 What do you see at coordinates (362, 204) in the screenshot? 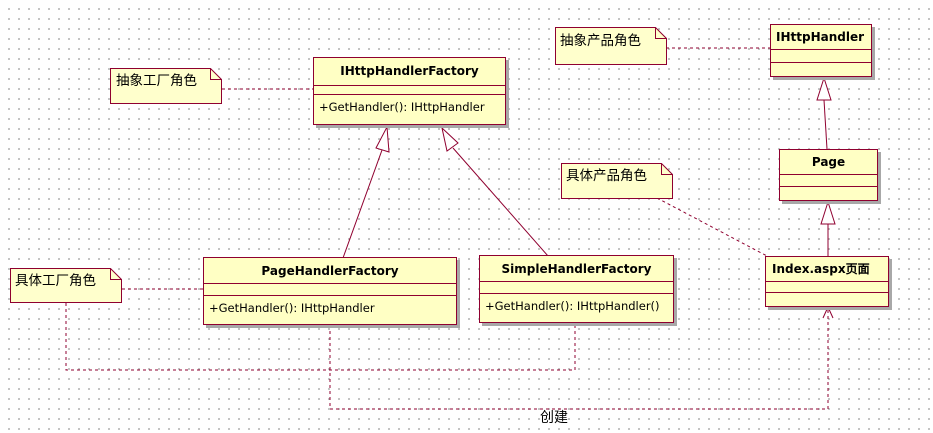
I see `generalization-pagehandlerfactory` at bounding box center [362, 204].